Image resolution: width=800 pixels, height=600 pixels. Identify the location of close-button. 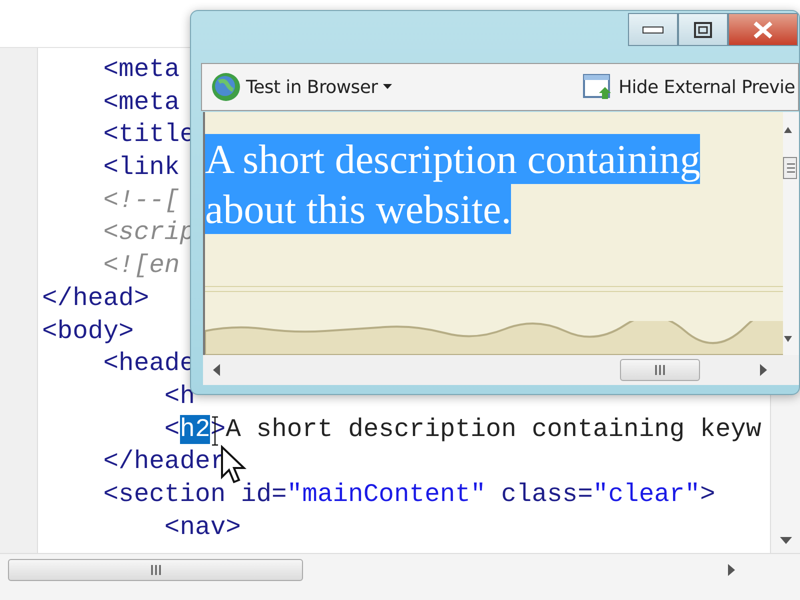
(763, 29).